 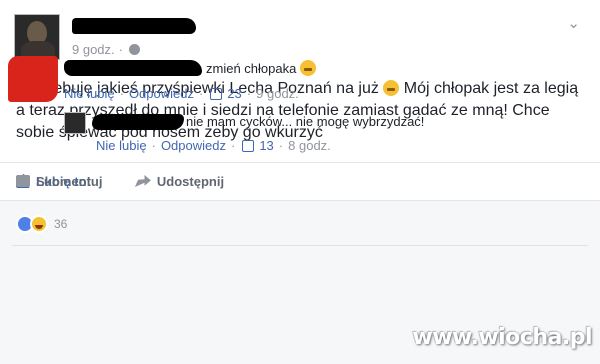 I want to click on comment-label: Skomentuj, so click(x=69, y=181).